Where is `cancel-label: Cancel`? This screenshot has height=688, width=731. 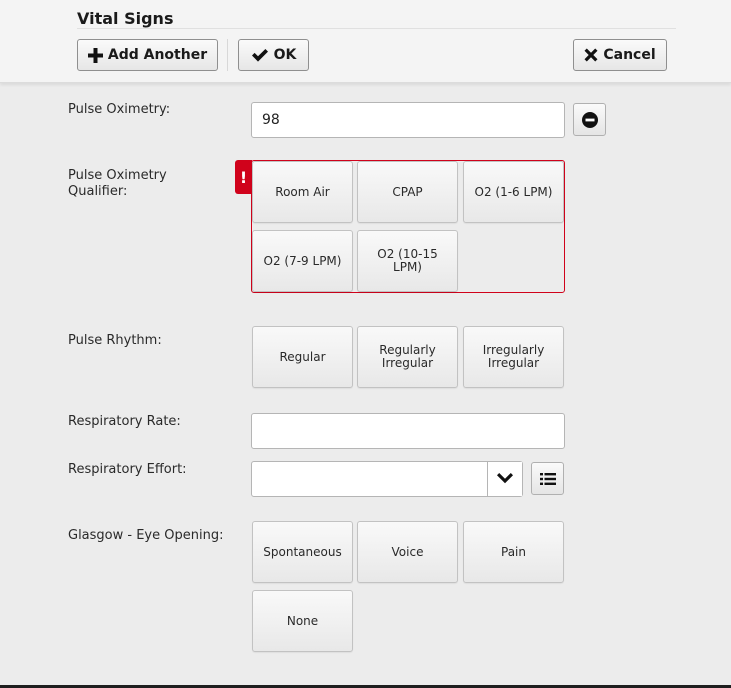
cancel-label: Cancel is located at coordinates (629, 55).